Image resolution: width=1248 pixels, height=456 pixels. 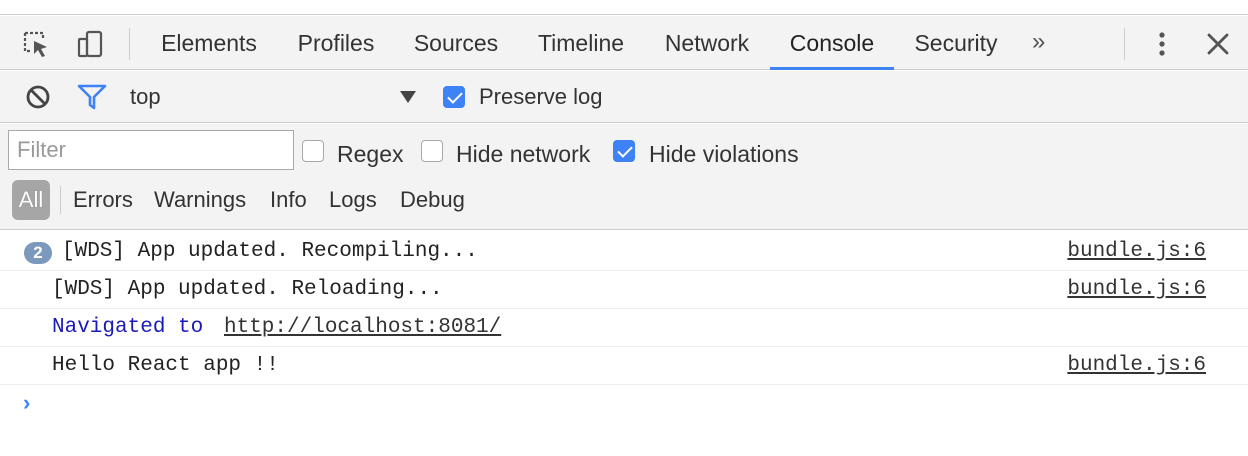 What do you see at coordinates (151, 150) in the screenshot?
I see `filter-input` at bounding box center [151, 150].